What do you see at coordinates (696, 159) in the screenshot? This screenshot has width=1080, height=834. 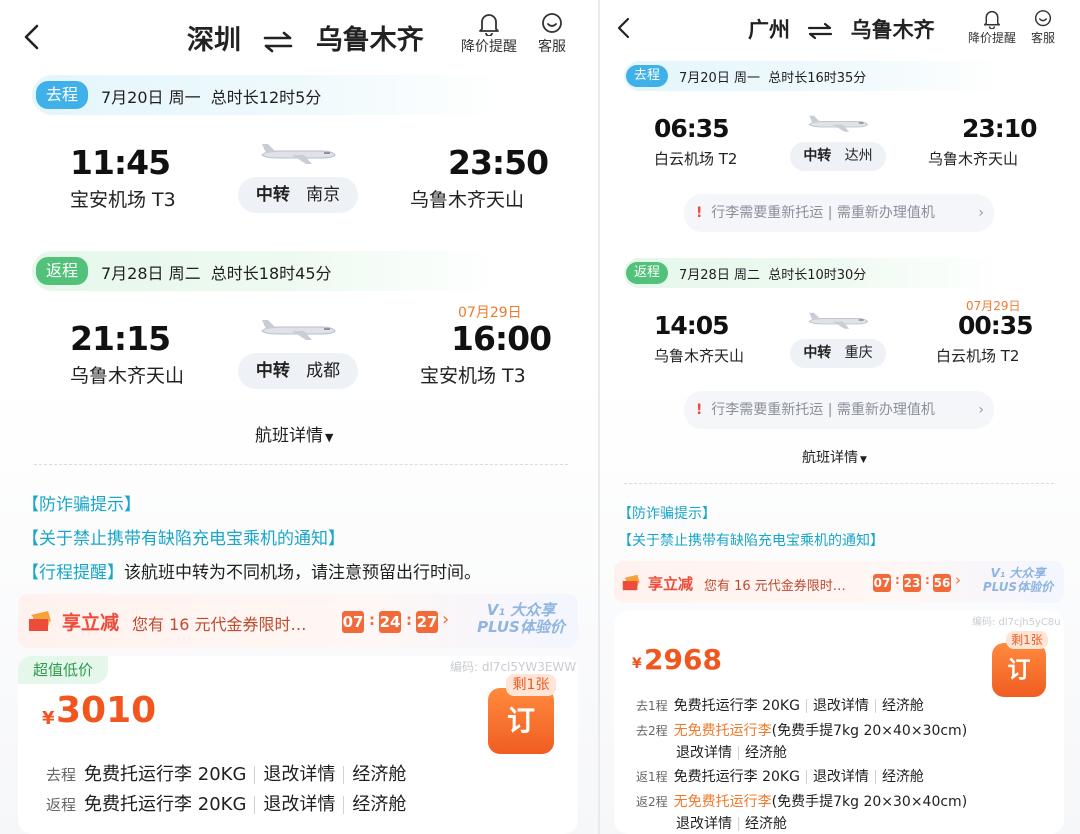 I see `outbound-departure-airport: 白云机场 T2` at bounding box center [696, 159].